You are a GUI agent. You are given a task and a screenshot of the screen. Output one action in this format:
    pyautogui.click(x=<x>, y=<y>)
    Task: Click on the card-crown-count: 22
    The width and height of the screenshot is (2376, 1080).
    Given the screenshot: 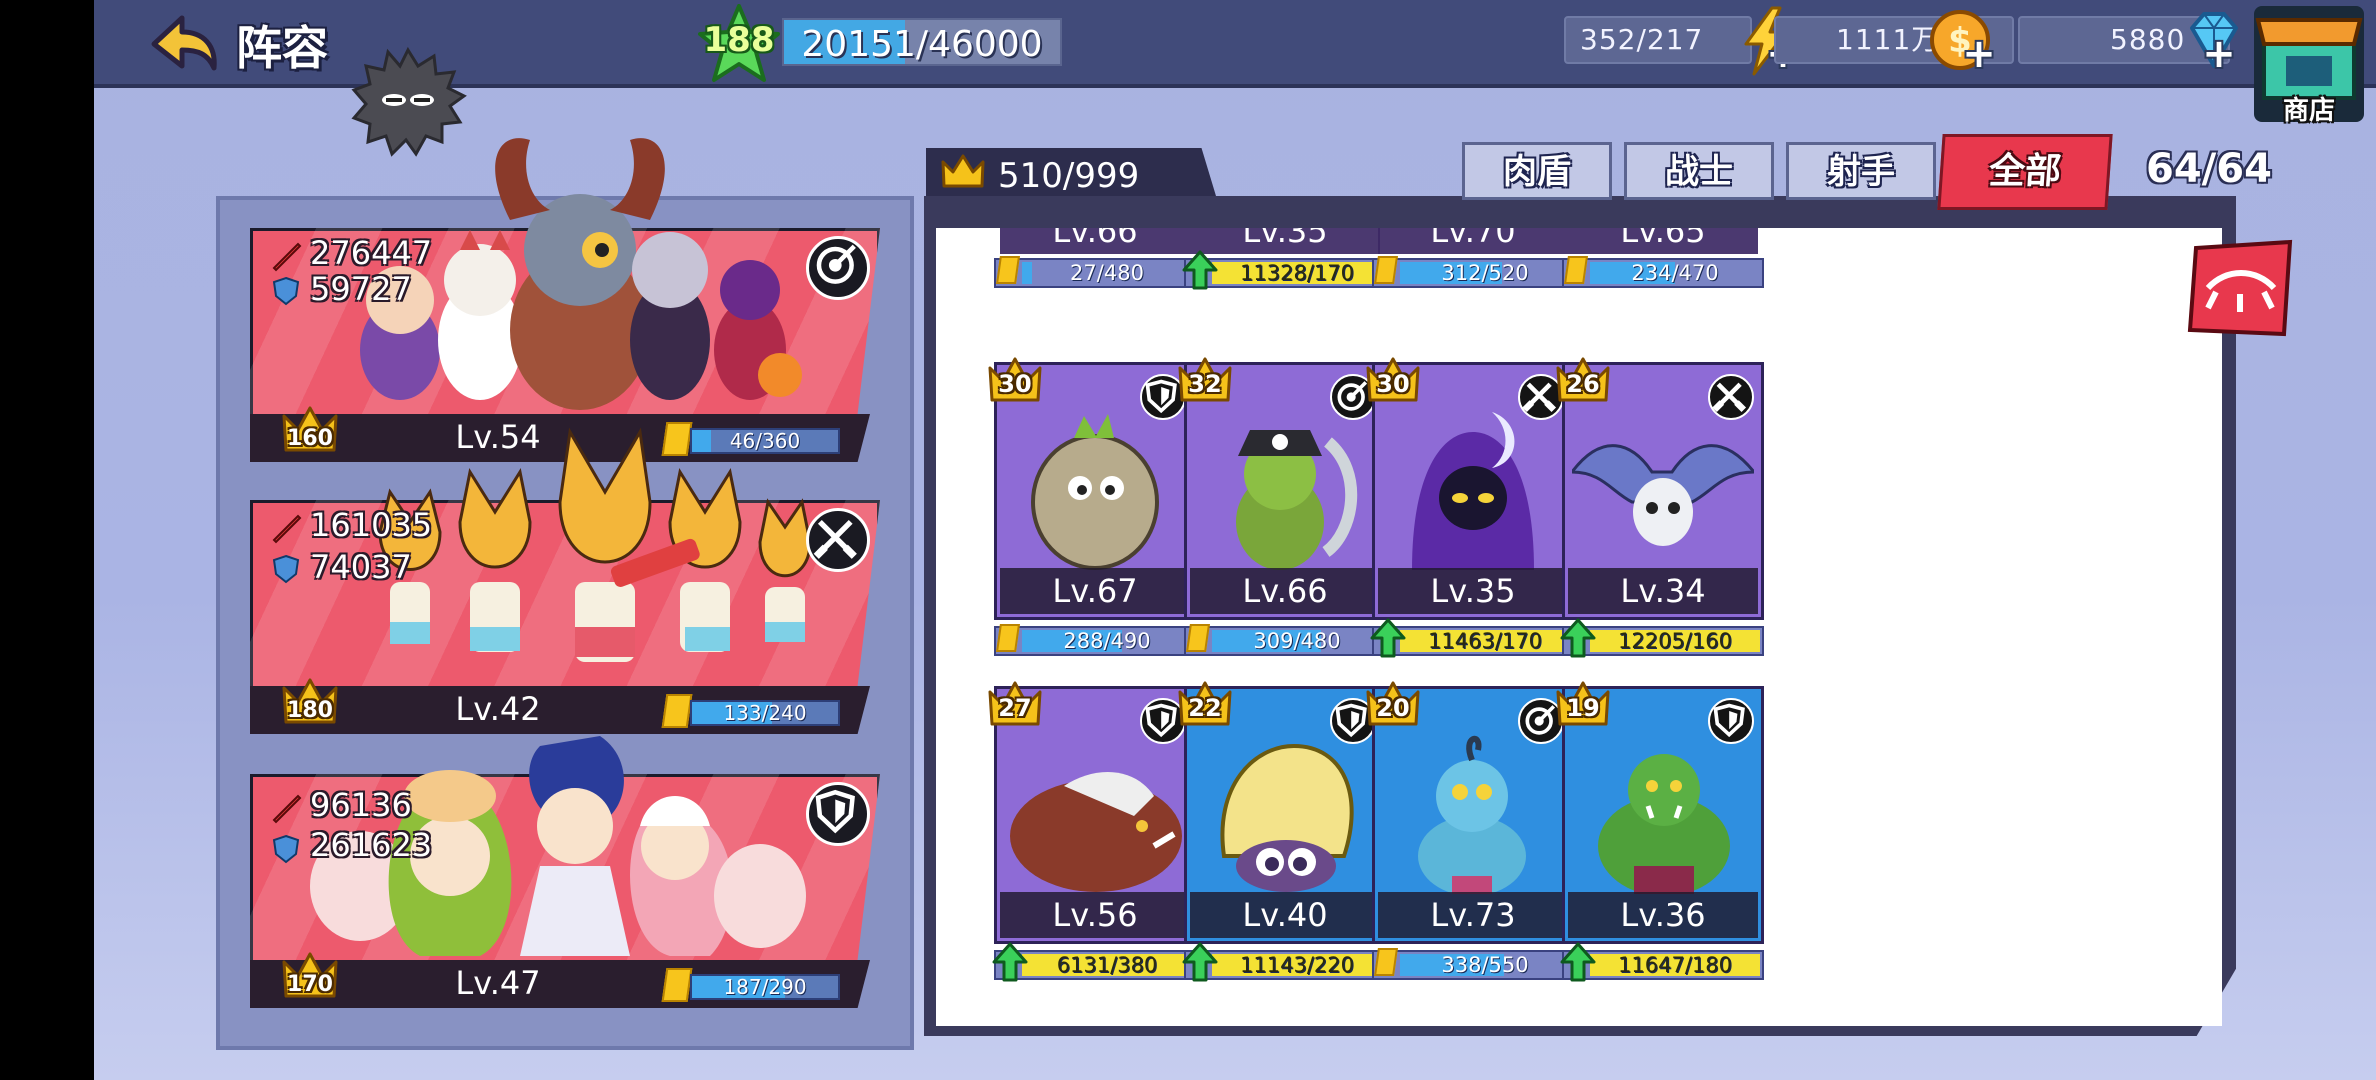 What is the action you would take?
    pyautogui.click(x=1205, y=708)
    